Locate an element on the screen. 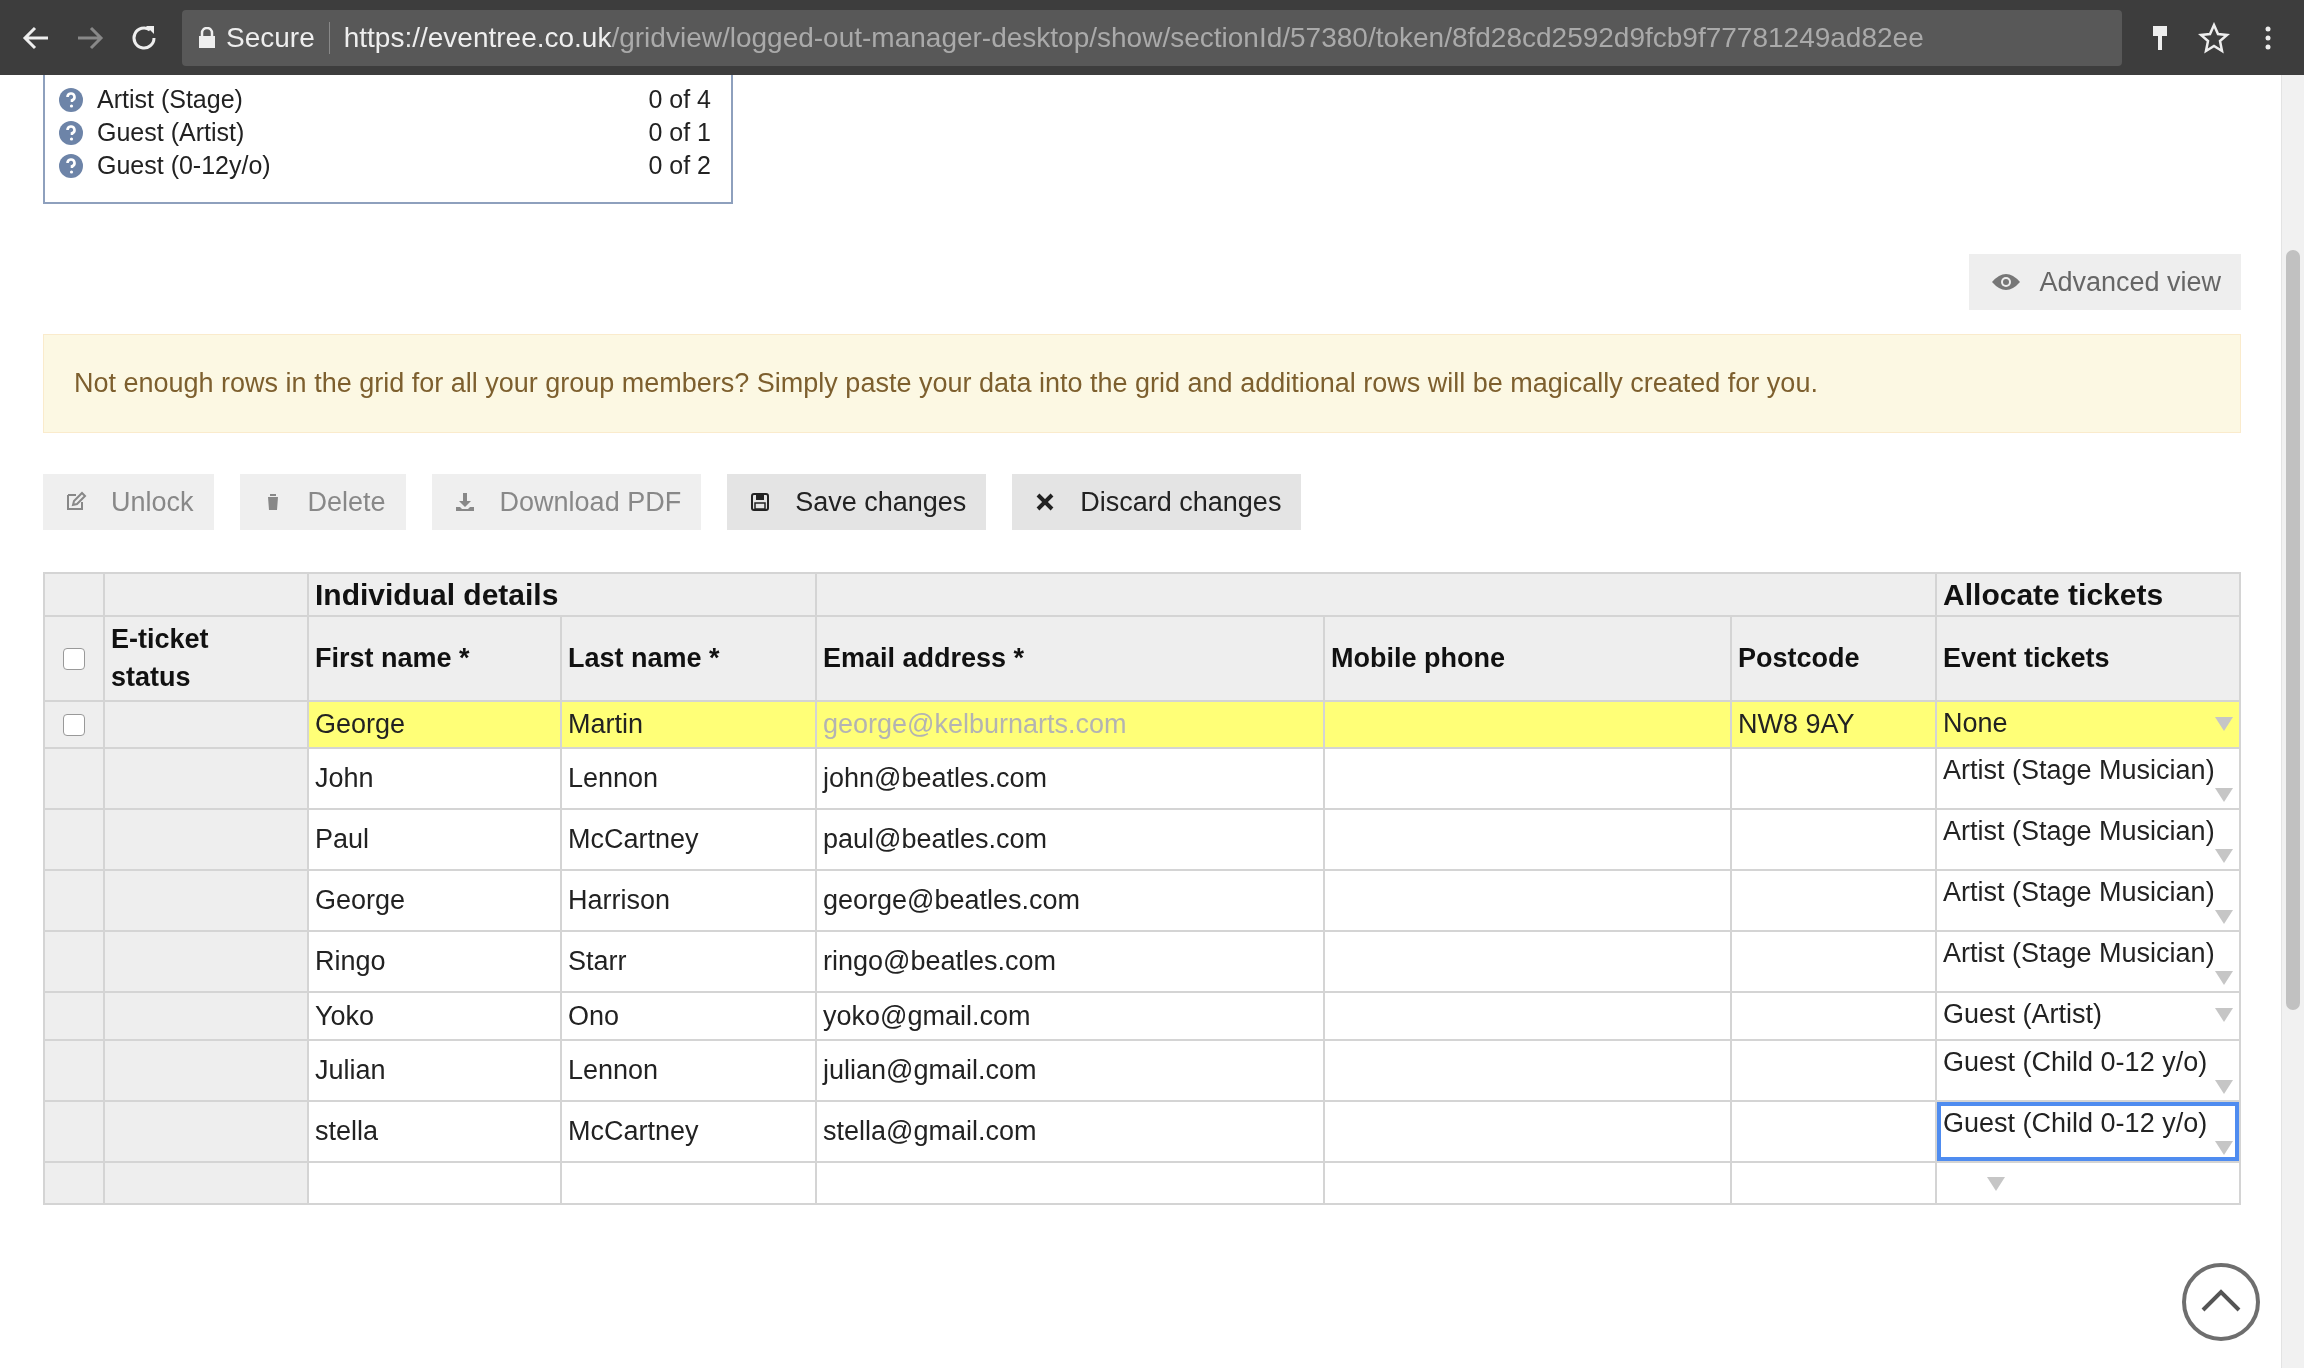 This screenshot has width=2304, height=1368. padlock-icon is located at coordinates (207, 37).